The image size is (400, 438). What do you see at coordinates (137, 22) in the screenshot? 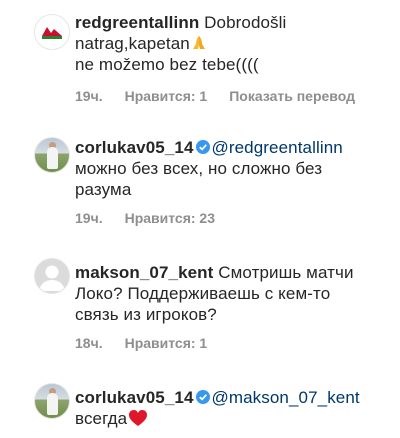
I see `comment-username: redgreentallinn` at bounding box center [137, 22].